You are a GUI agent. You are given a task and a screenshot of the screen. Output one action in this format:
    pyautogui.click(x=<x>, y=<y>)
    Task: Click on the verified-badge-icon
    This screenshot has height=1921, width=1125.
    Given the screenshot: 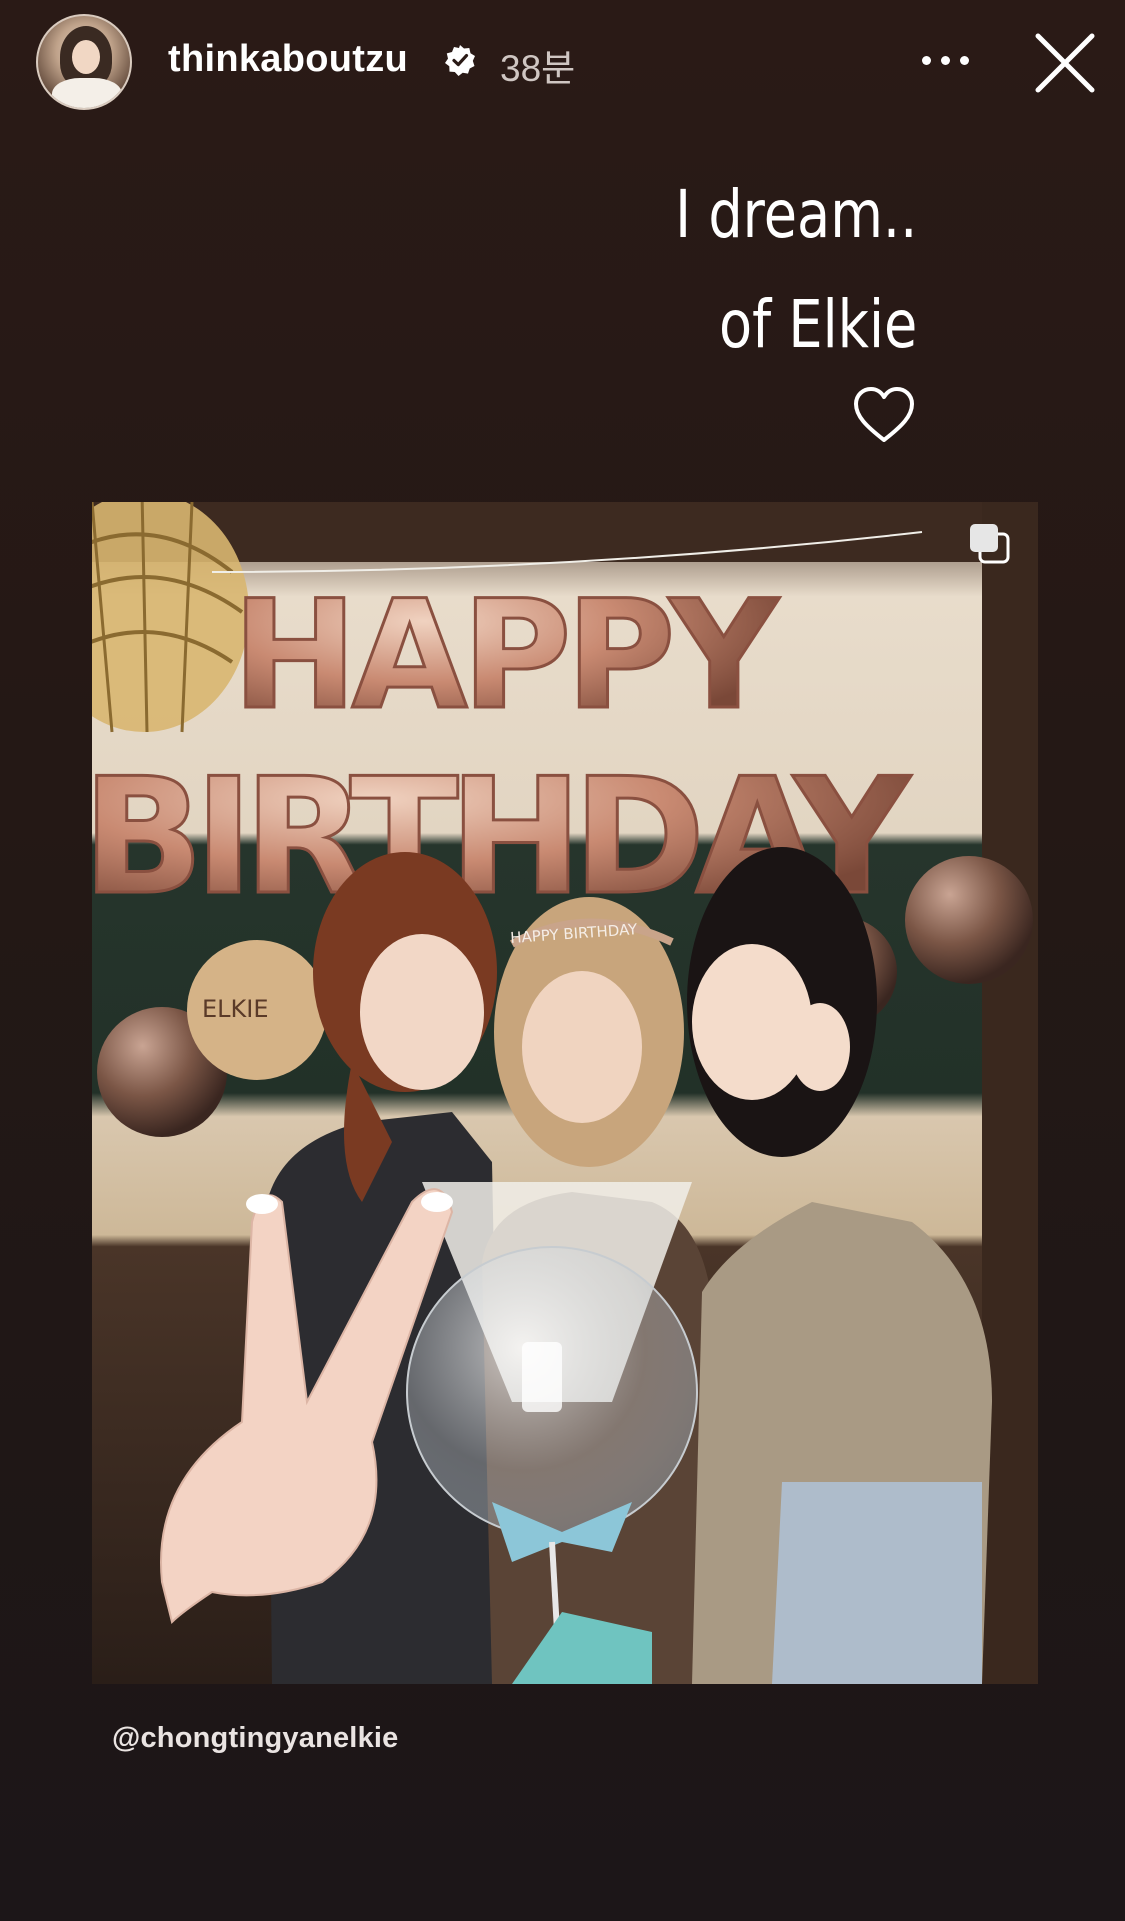 What is the action you would take?
    pyautogui.click(x=460, y=60)
    